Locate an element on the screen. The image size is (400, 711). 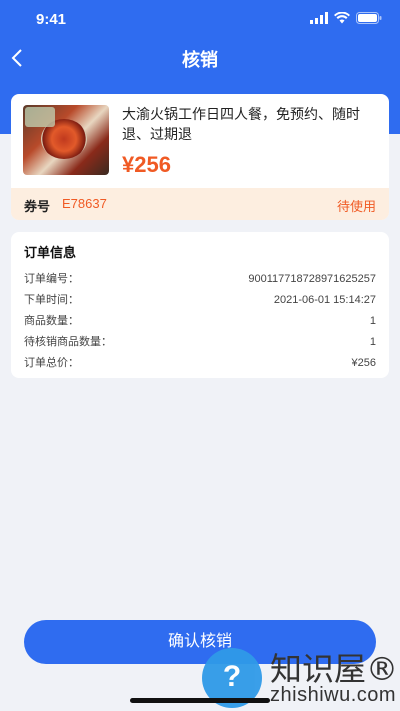
order-info-title: 订单信息 is located at coordinates (50, 252).